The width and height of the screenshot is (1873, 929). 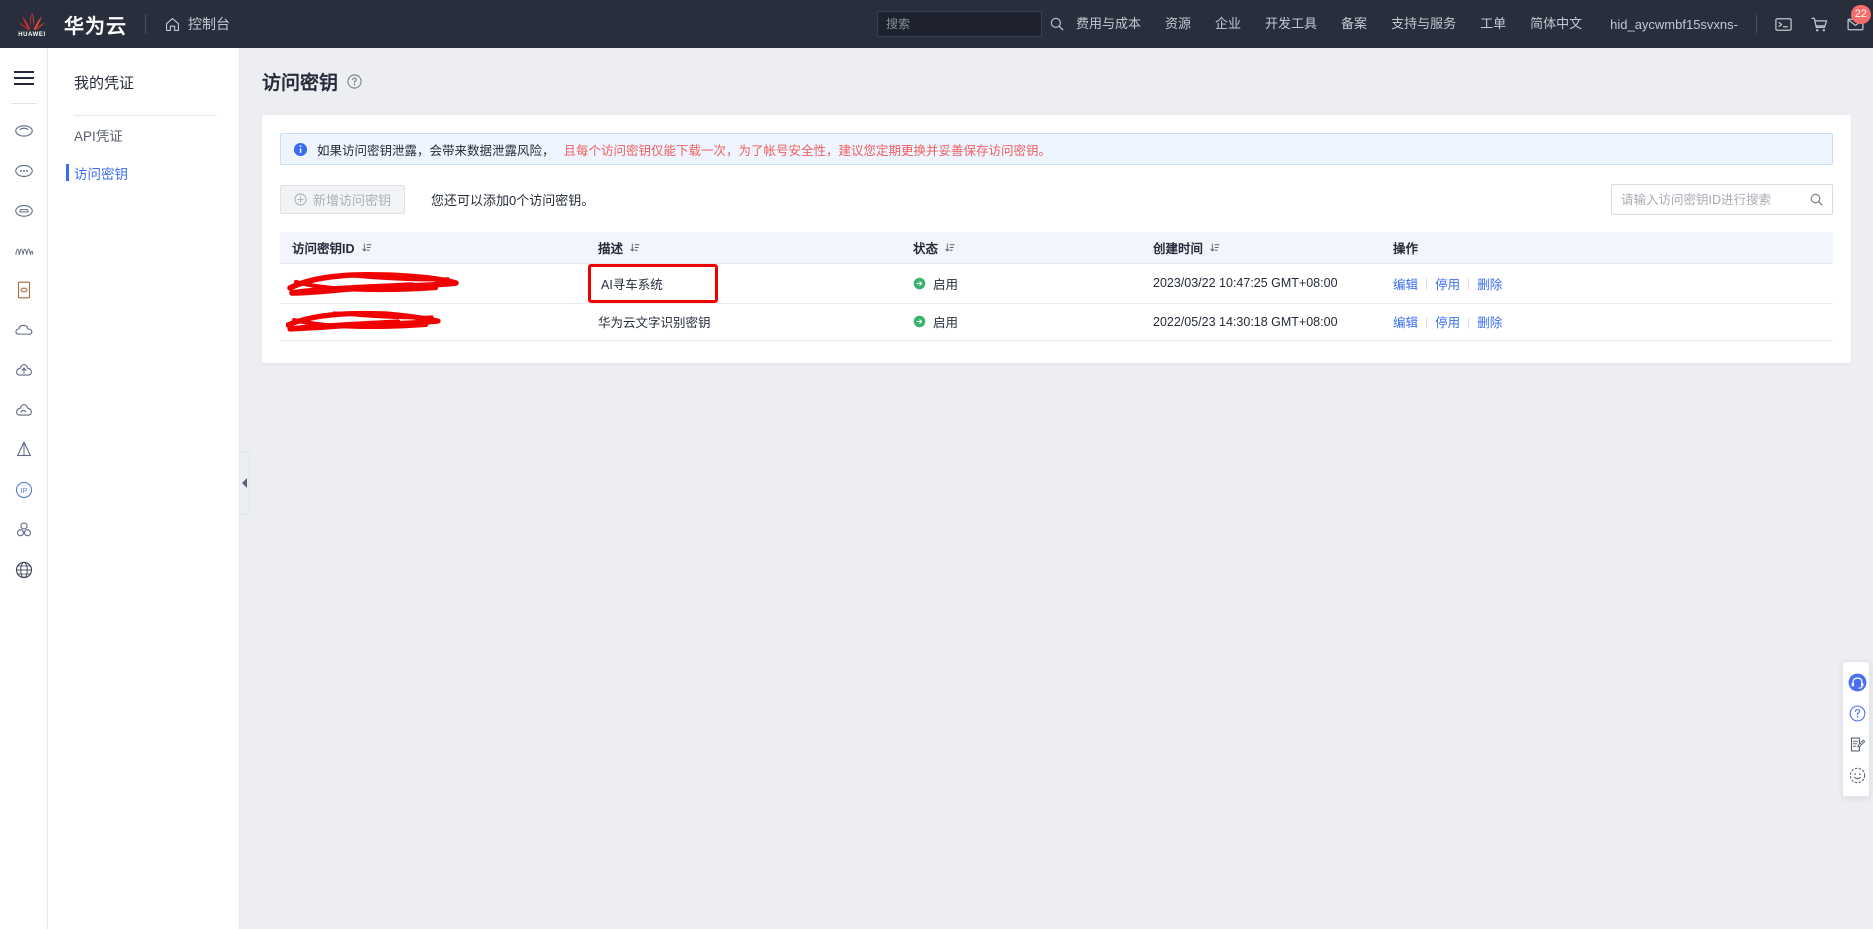 What do you see at coordinates (653, 283) in the screenshot?
I see `highlighted-description: AI寻车系统` at bounding box center [653, 283].